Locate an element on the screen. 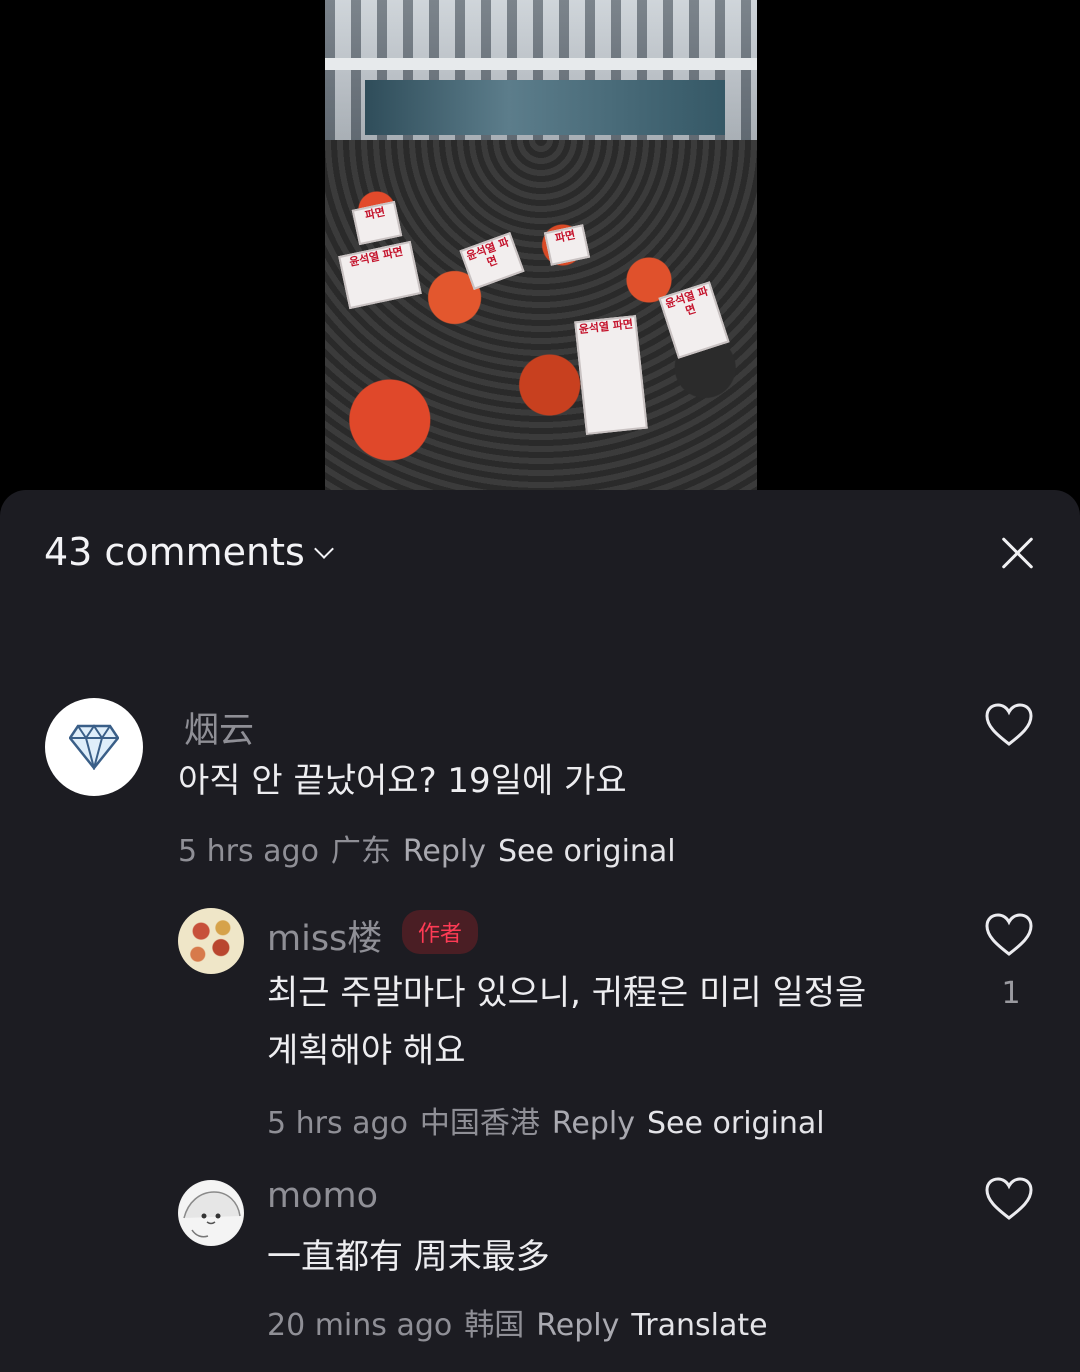  comment-text-line: 계획해야 해요 is located at coordinates (366, 1051).